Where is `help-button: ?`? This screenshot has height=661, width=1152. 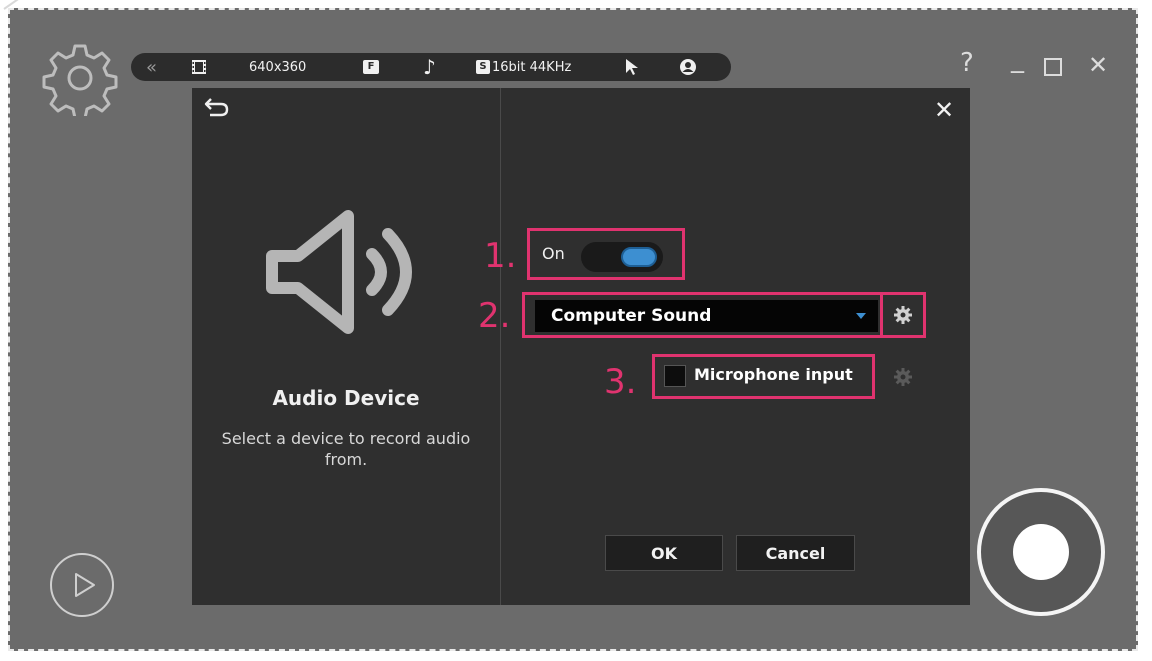
help-button: ? is located at coordinates (967, 63).